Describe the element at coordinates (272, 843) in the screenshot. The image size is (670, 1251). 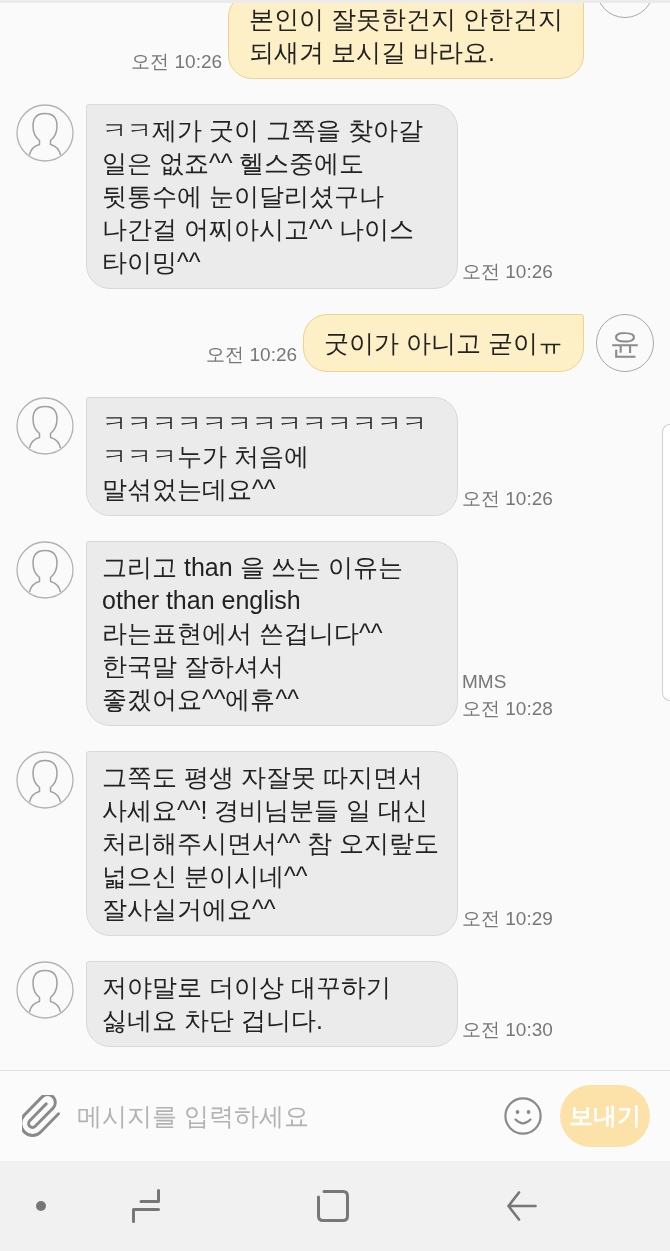
I see `message-bubble: 그쪽도 평생 자잘못 따지면서 사세요^^! 경비님분들 일 대신 처리해주시면서^^ 참 오지랖도 넓으신 분이시네^^ 잘사실거에요^^` at that location.